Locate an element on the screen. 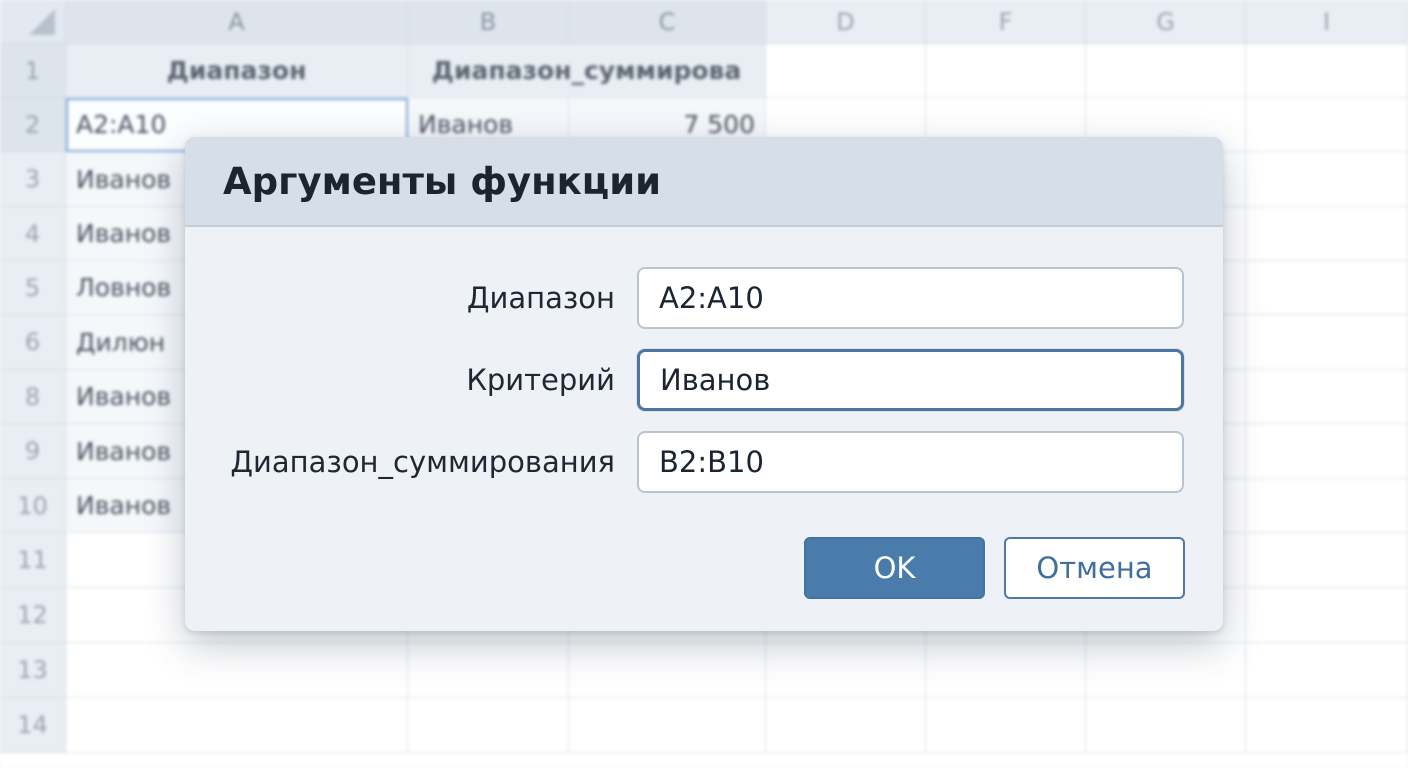 This screenshot has width=1408, height=768. cancel-button: Отмена is located at coordinates (1094, 568).